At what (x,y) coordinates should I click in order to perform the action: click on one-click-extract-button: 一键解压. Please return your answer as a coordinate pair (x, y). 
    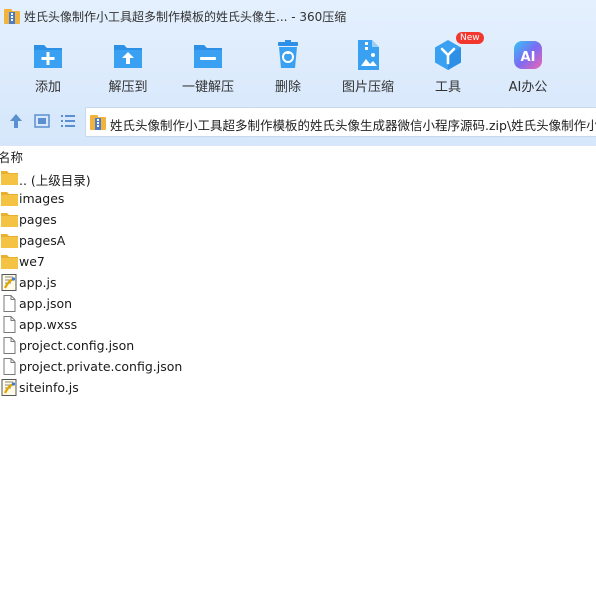
    Looking at the image, I should click on (208, 68).